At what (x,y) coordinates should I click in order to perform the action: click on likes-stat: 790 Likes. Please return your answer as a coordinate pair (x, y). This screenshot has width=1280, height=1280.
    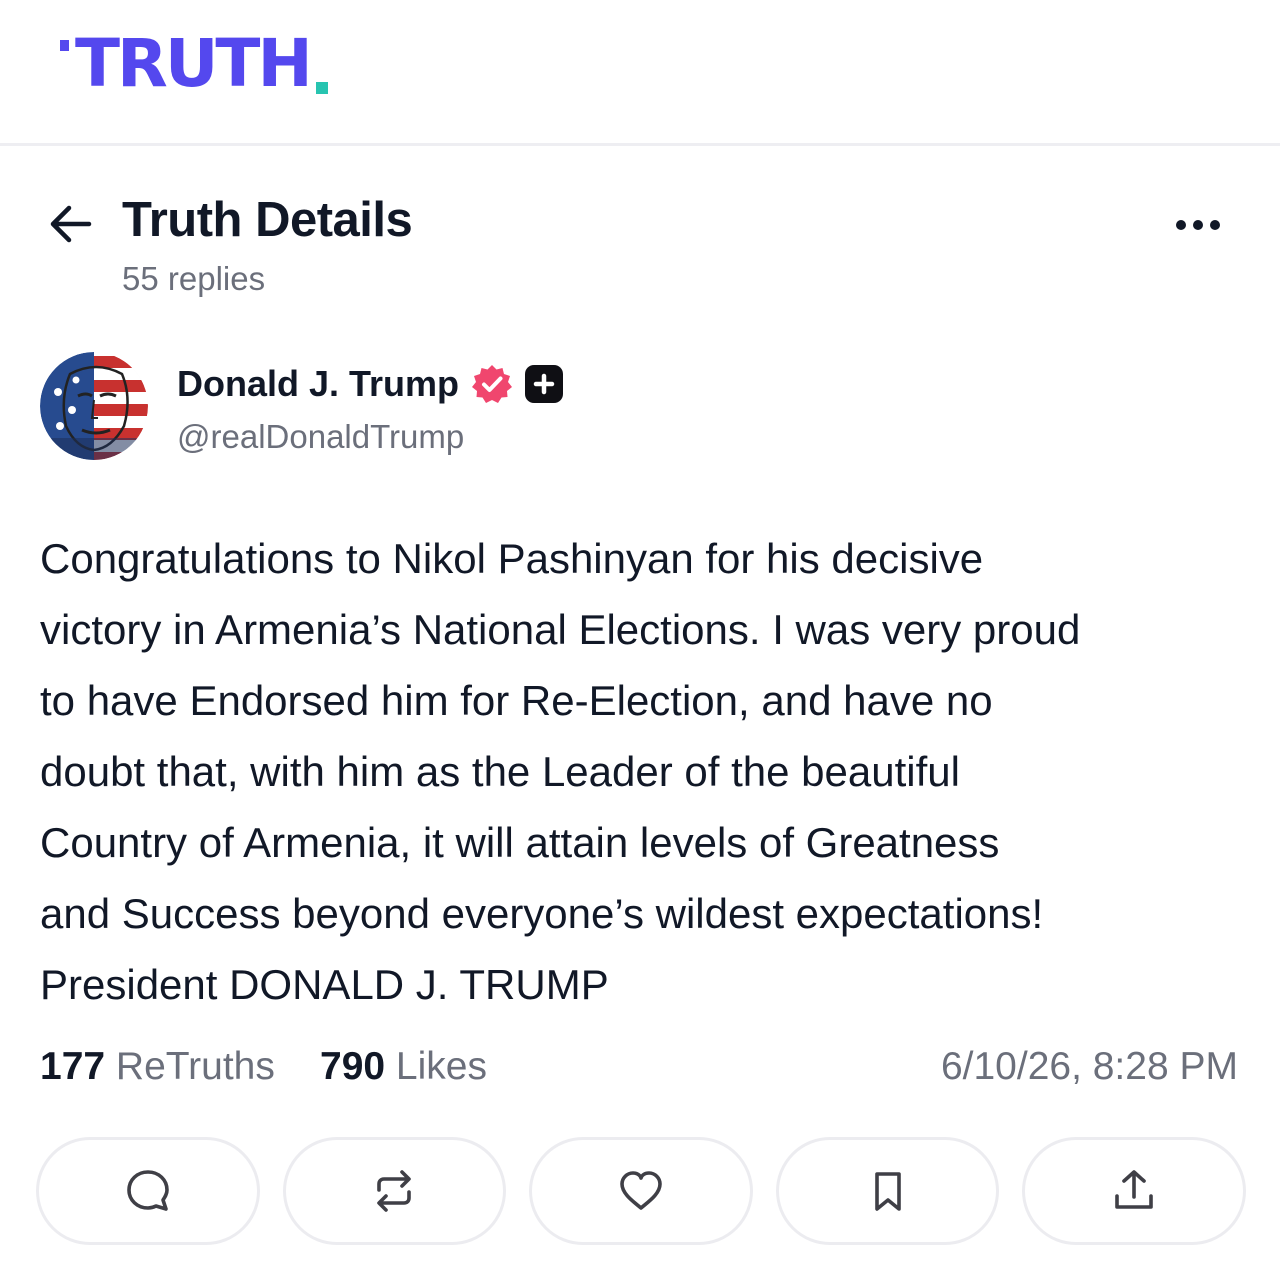
    Looking at the image, I should click on (403, 1067).